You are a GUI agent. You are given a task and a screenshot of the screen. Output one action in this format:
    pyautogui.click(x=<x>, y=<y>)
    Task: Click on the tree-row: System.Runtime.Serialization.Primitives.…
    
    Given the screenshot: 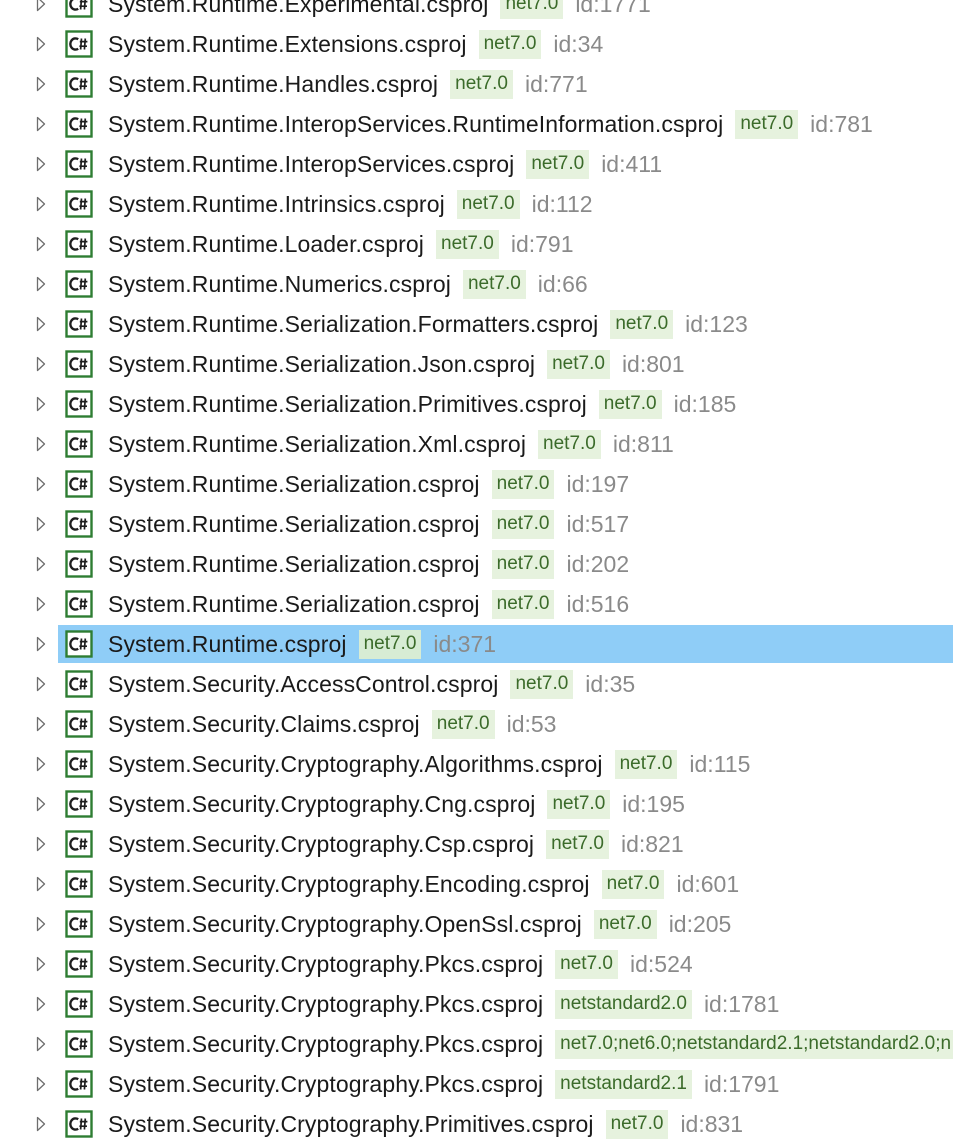 What is the action you would take?
    pyautogui.click(x=476, y=404)
    